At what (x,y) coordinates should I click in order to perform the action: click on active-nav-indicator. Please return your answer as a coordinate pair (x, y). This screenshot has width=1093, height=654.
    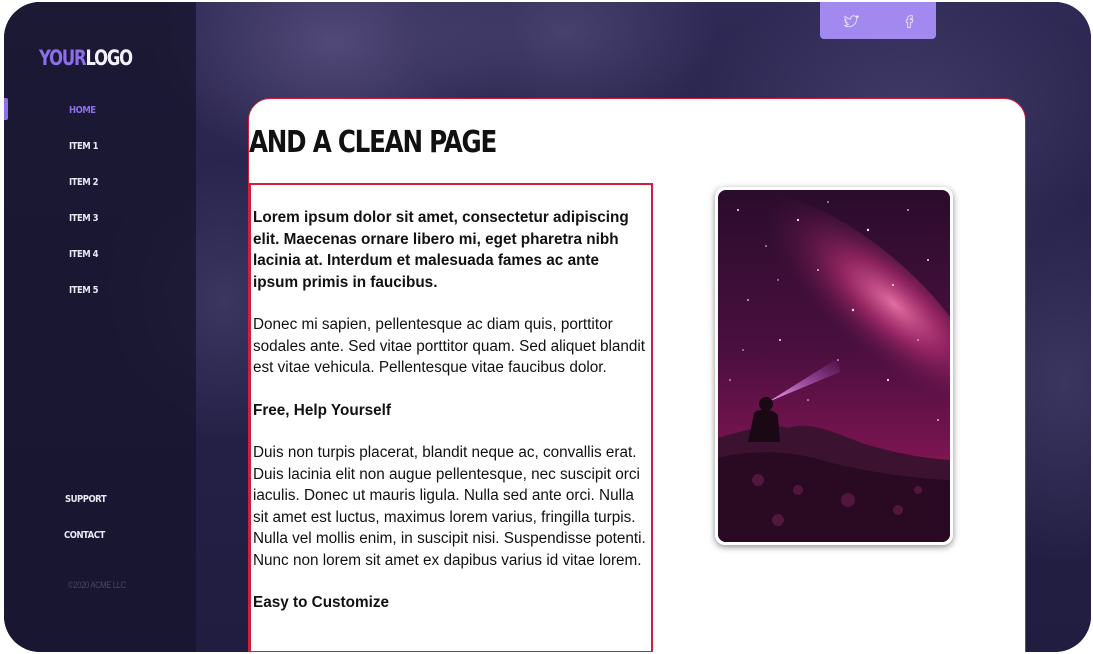
    Looking at the image, I should click on (6, 109).